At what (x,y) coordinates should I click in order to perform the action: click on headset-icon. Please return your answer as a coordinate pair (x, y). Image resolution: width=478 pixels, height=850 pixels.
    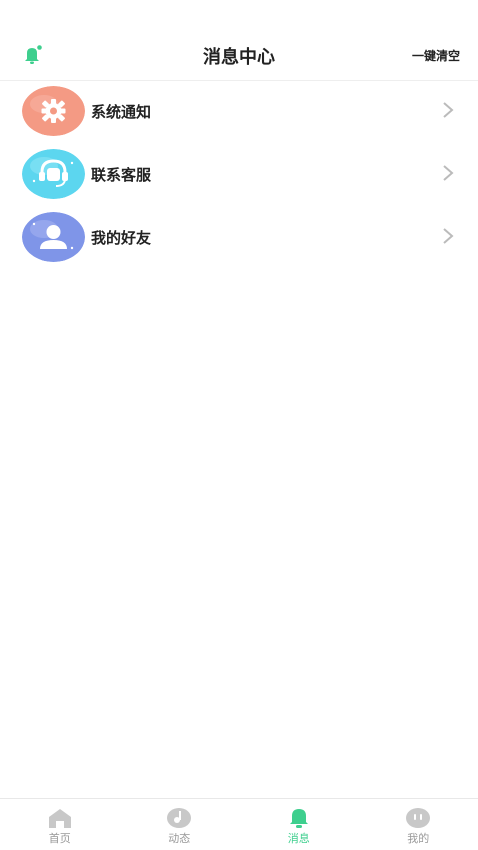
    Looking at the image, I should click on (53, 174).